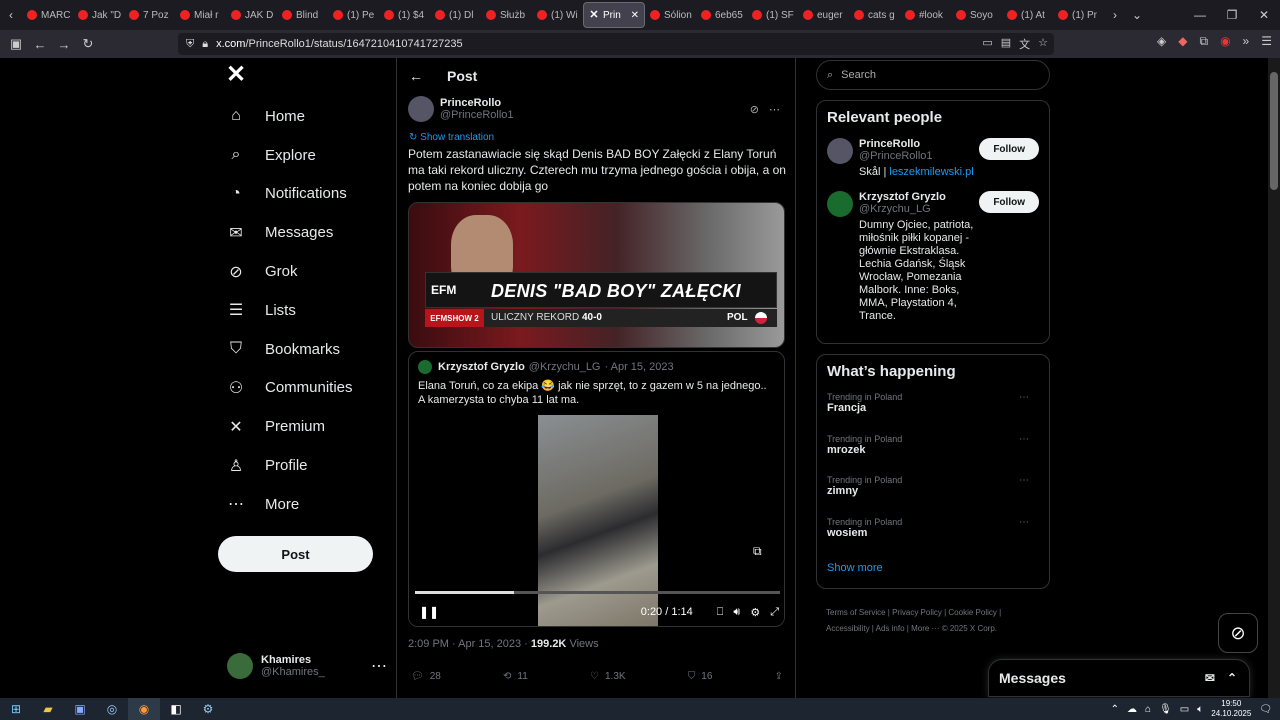  Describe the element at coordinates (1203, 41) in the screenshot. I see `extensions-icon: ⧉` at that location.